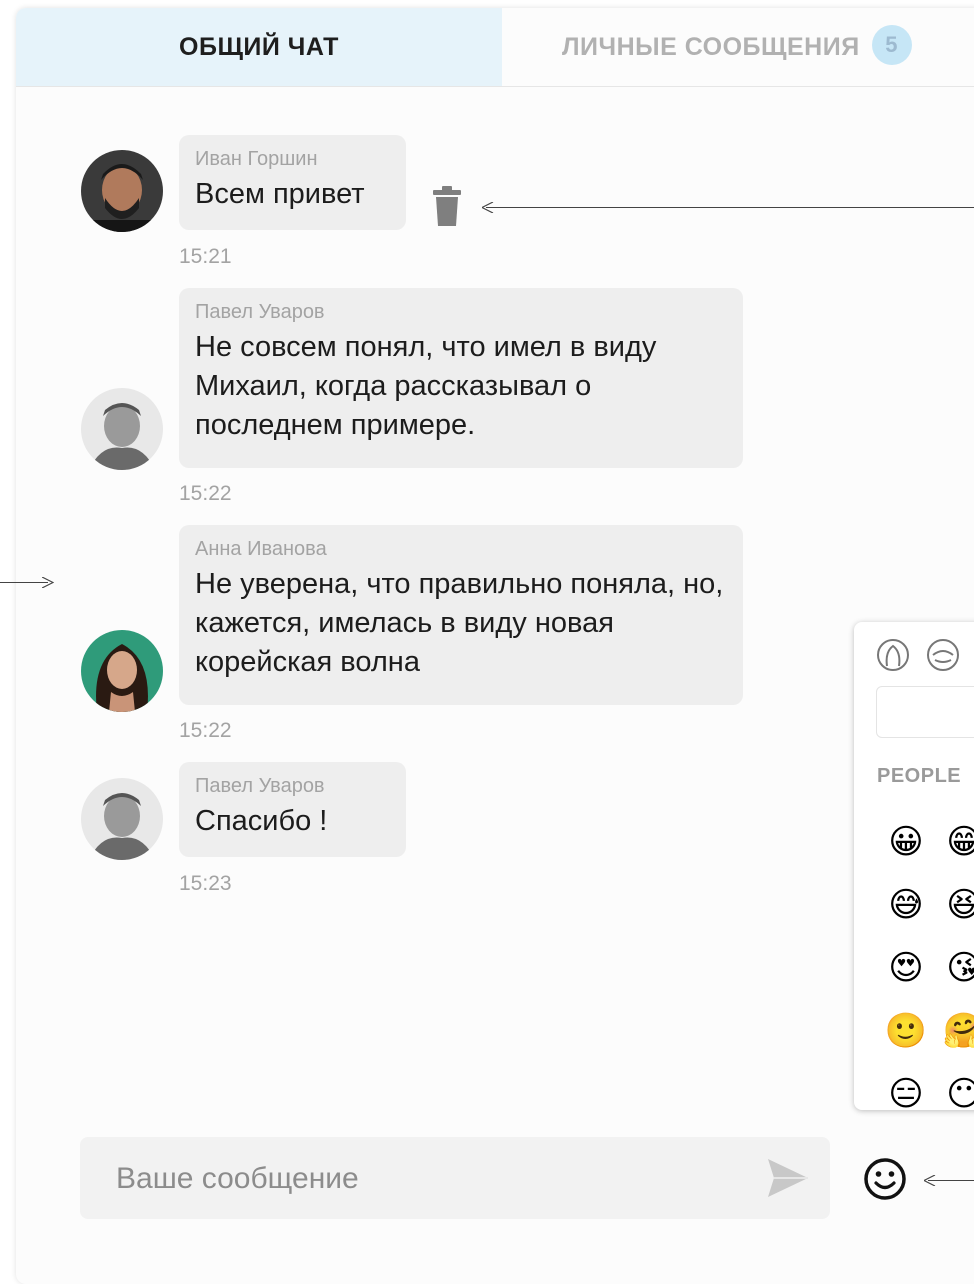 The height and width of the screenshot is (1284, 974). I want to click on people-category-icon, so click(893, 655).